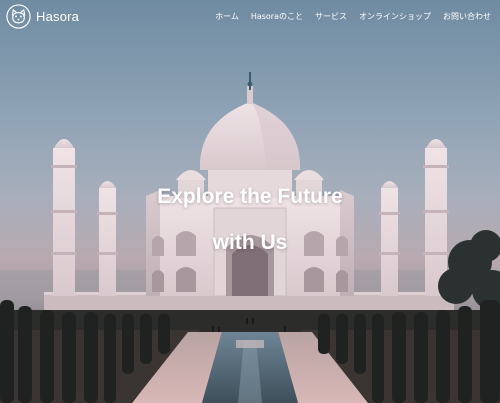 The width and height of the screenshot is (500, 403). I want to click on nav-item-home: ホーム, so click(227, 16).